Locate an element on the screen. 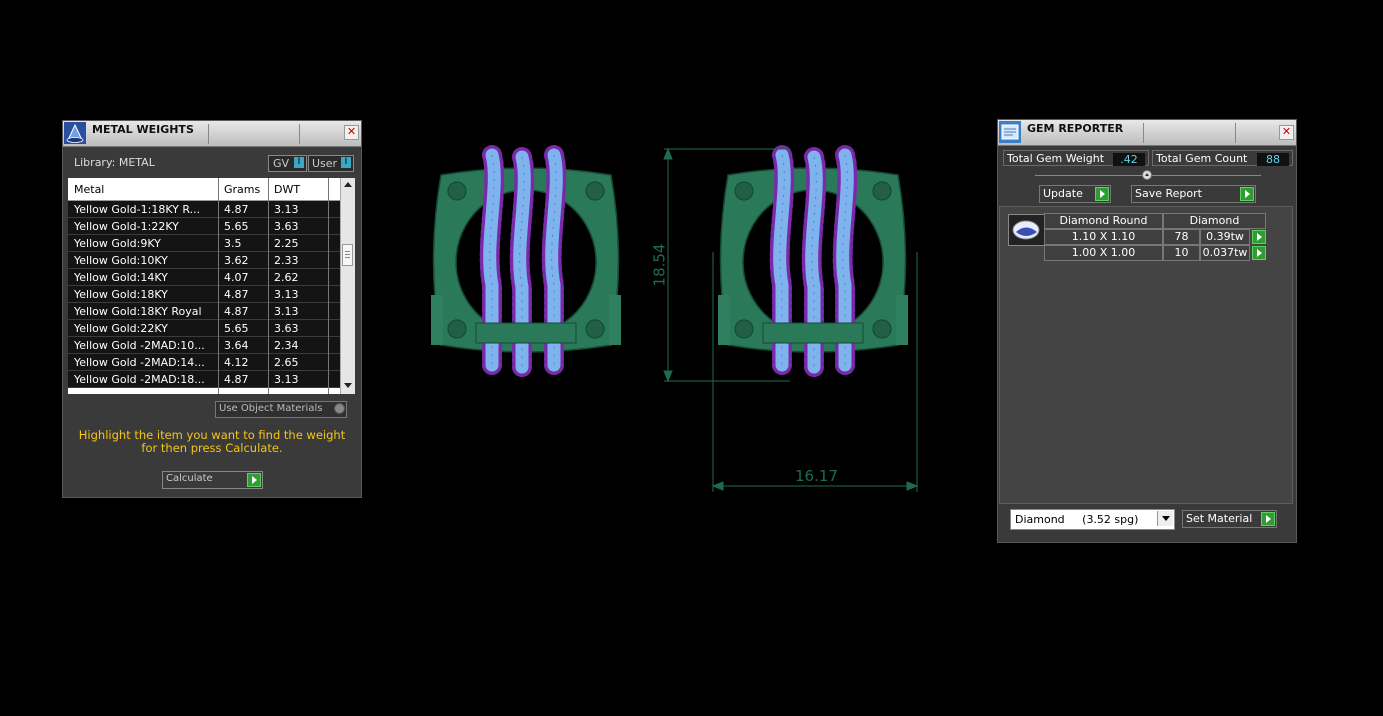  diamond-round-icon is located at coordinates (1026, 230).